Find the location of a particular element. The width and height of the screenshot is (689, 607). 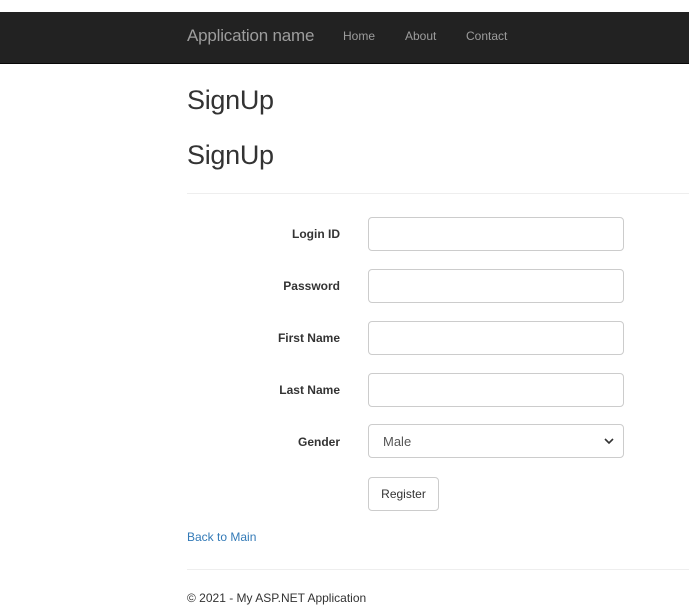

gender-label: Gender is located at coordinates (318, 442).